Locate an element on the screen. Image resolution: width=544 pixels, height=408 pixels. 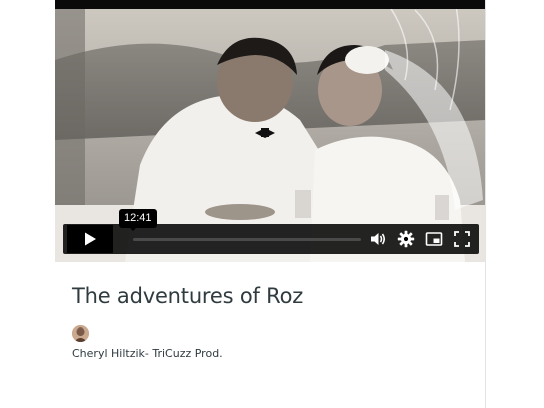
author-name: Cheryl Hiltzik- TriCuzz Prod. is located at coordinates (147, 353).